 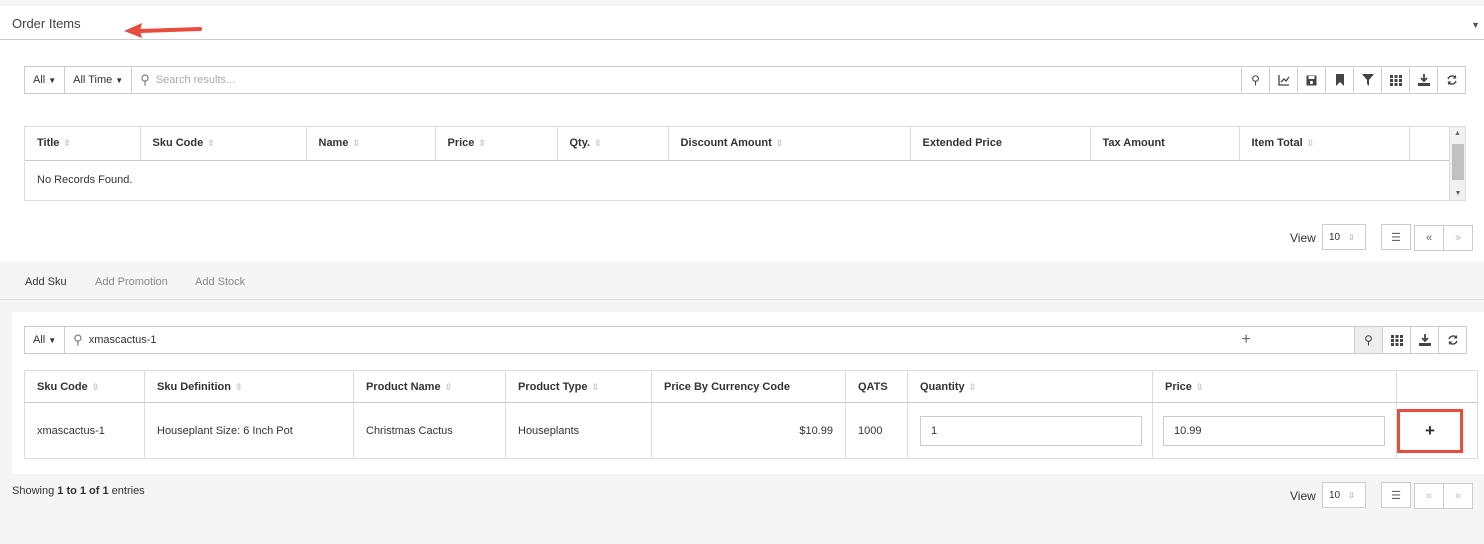 I want to click on col-item-total-label: Item Total, so click(x=1277, y=143).